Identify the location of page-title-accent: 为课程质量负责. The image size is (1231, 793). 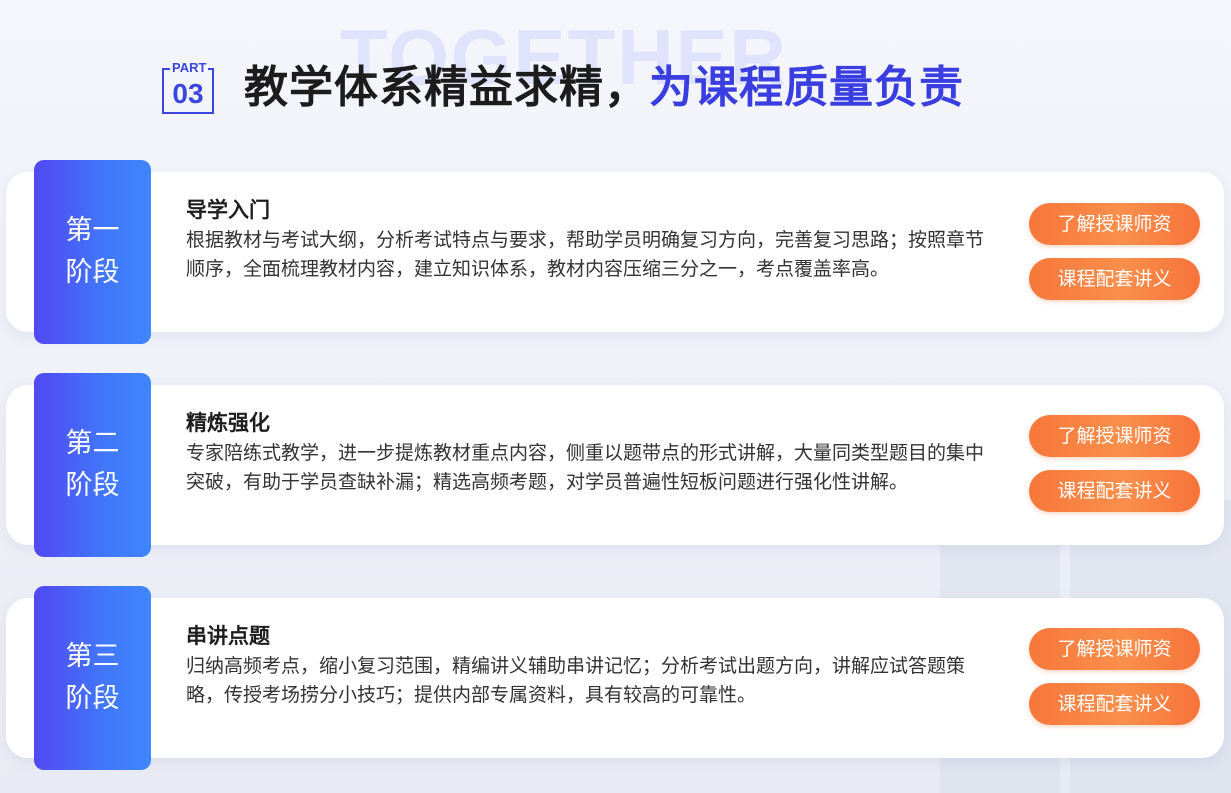
(806, 87).